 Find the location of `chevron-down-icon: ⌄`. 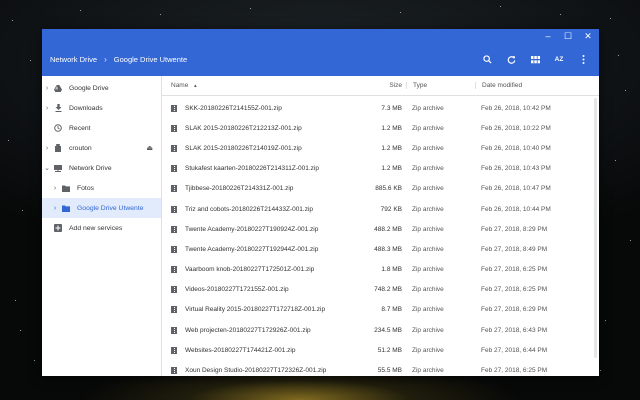

chevron-down-icon: ⌄ is located at coordinates (47, 168).